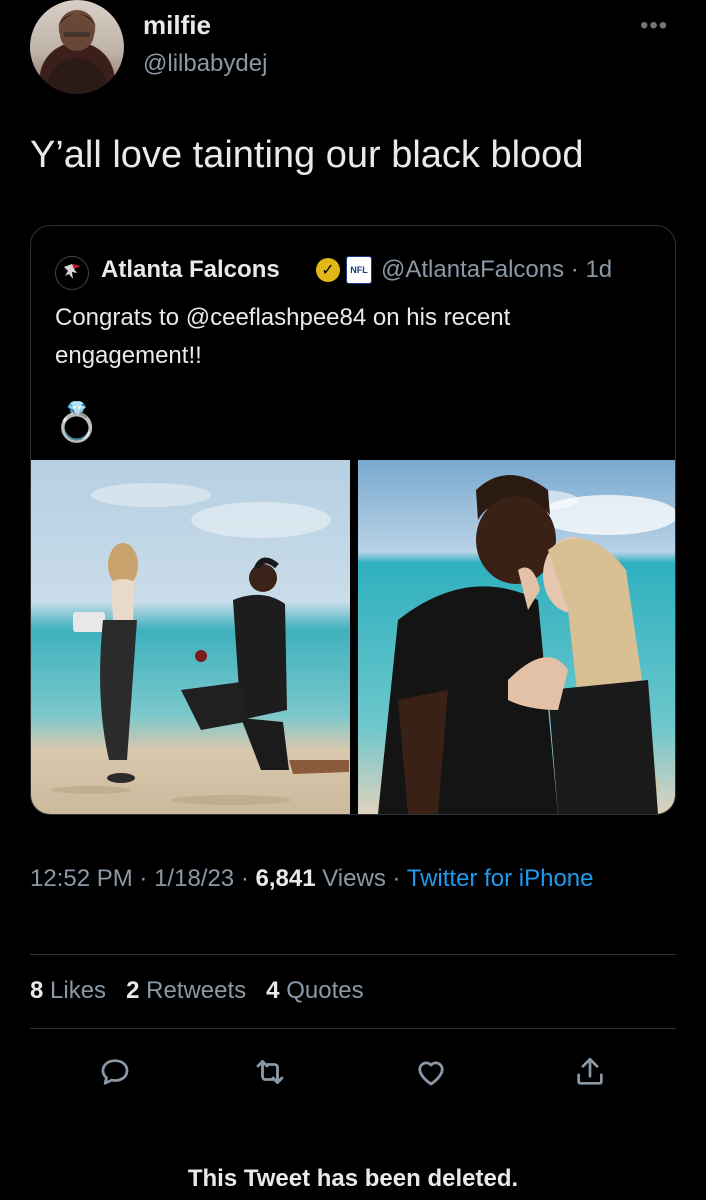  I want to click on quoted-handle-time: @AtlantaFalcons · 1d, so click(496, 270).